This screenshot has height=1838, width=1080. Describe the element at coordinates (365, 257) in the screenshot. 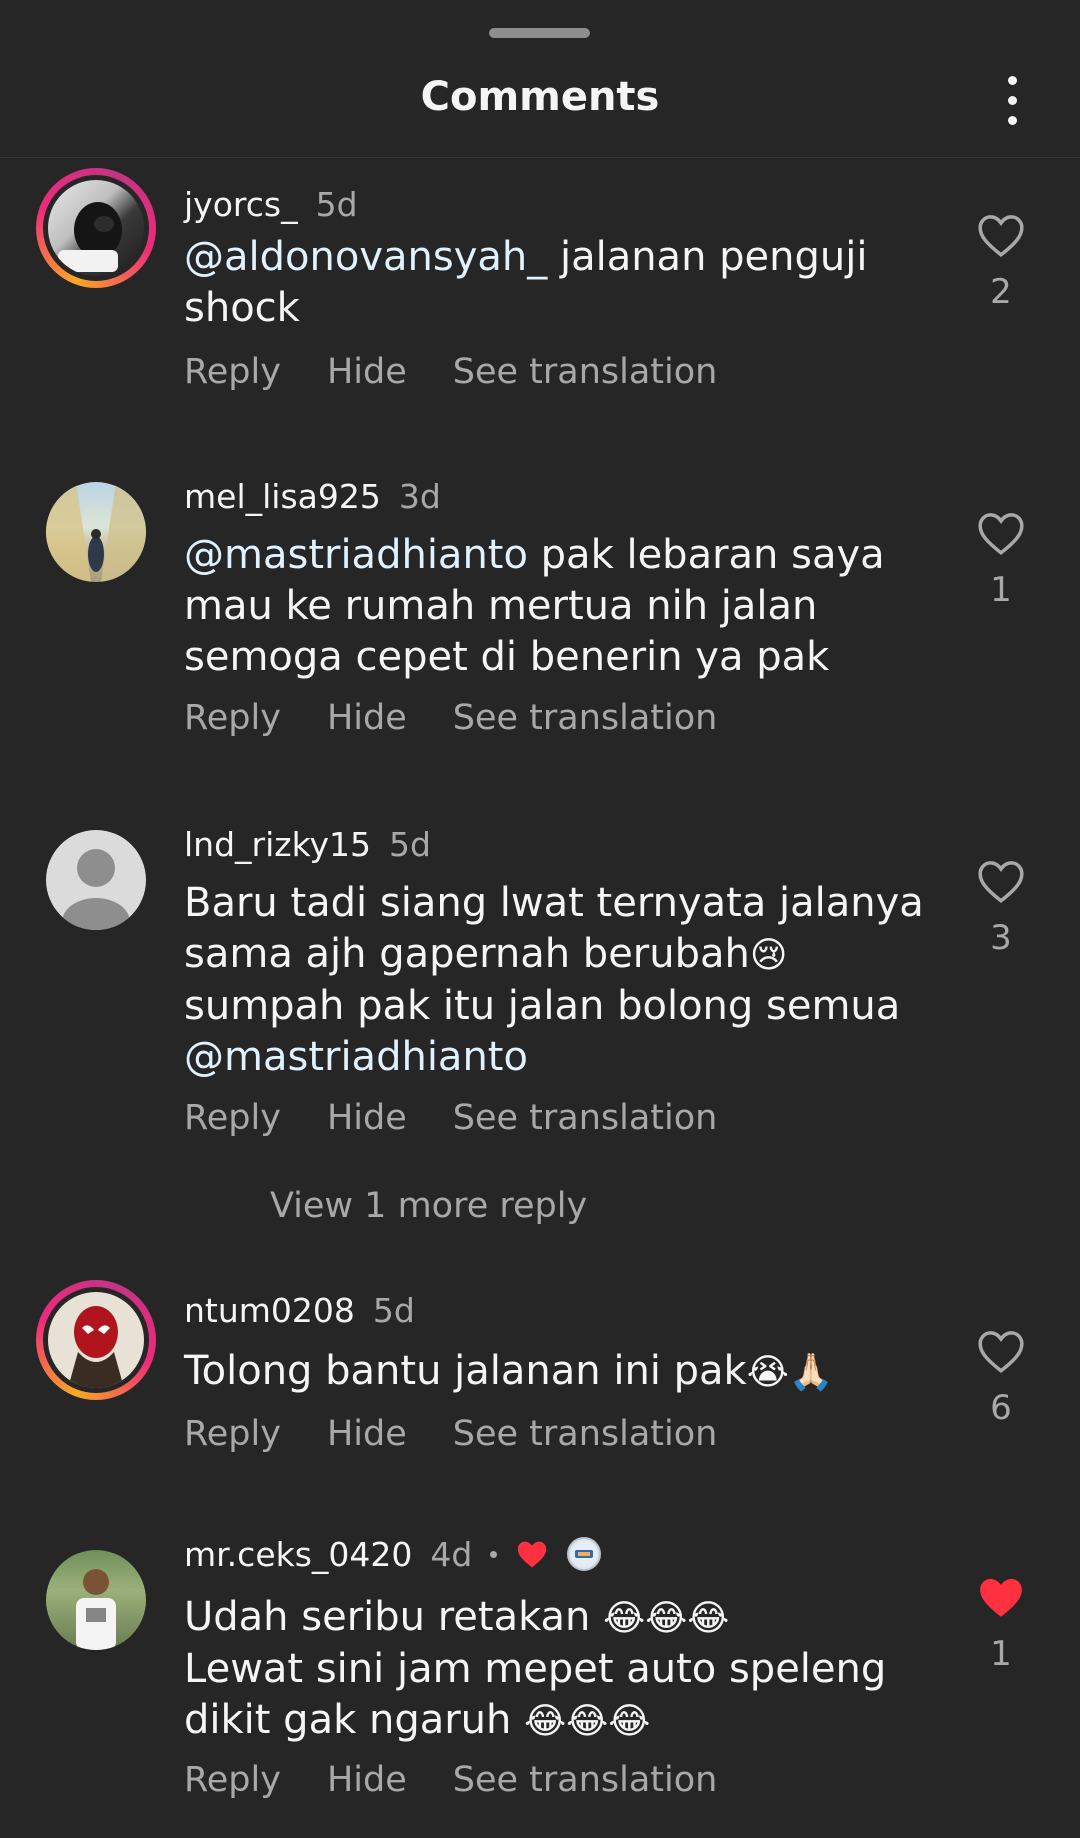

I see `mention-link: @aldonovansyah_` at that location.